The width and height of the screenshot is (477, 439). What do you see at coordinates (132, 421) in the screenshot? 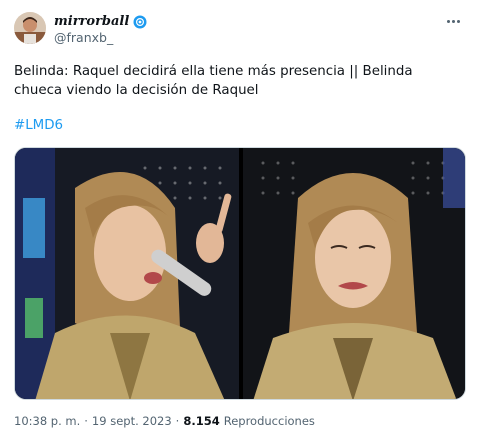
I see `tweet-date: 19 sept. 2023` at bounding box center [132, 421].